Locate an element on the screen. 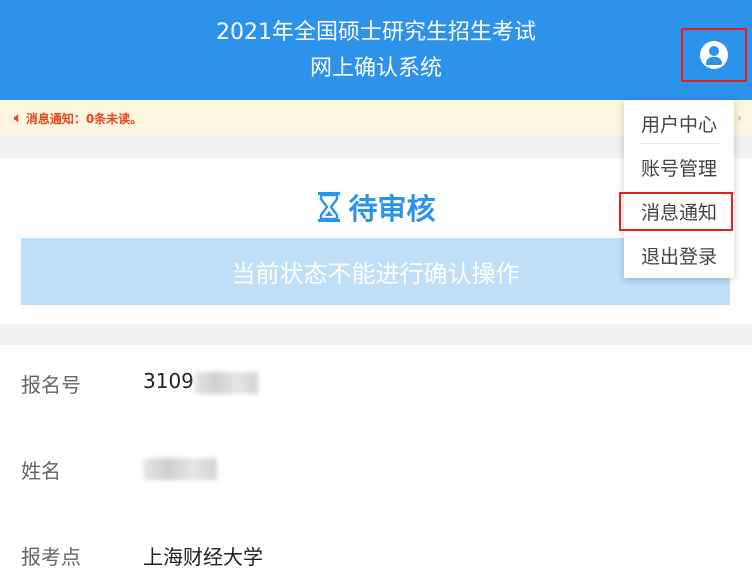  page-title-line1: 2021年全国硕士研究生招生考试 is located at coordinates (376, 32).